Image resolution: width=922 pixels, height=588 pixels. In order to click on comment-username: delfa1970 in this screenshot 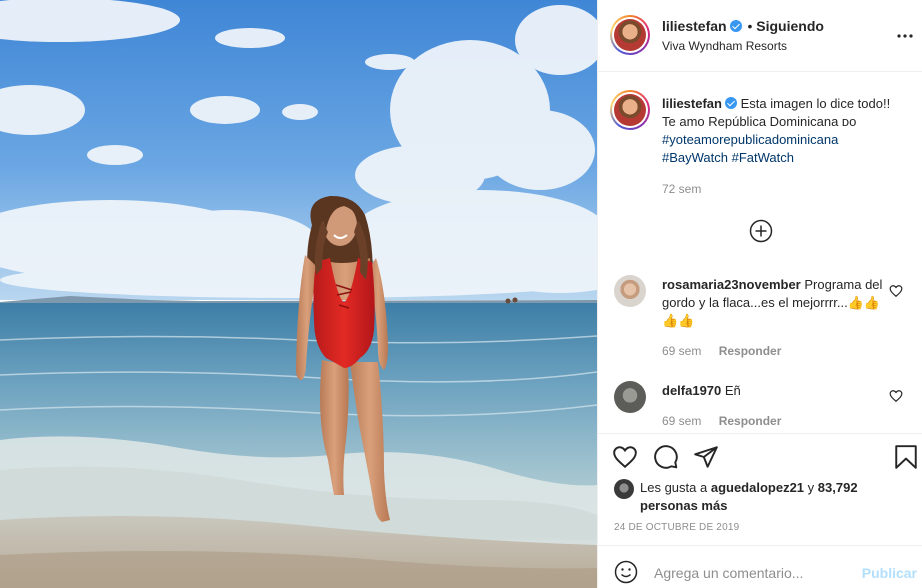, I will do `click(691, 390)`.